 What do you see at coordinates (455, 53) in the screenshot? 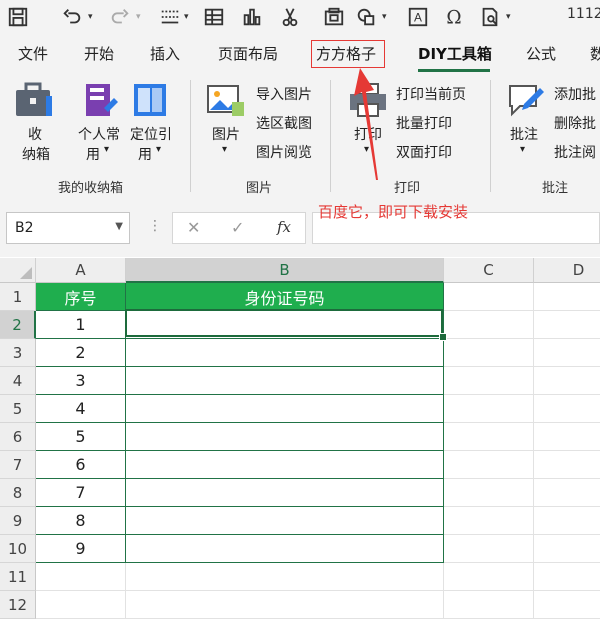
I see `tab-diy-toolbox: DIY工具箱` at bounding box center [455, 53].